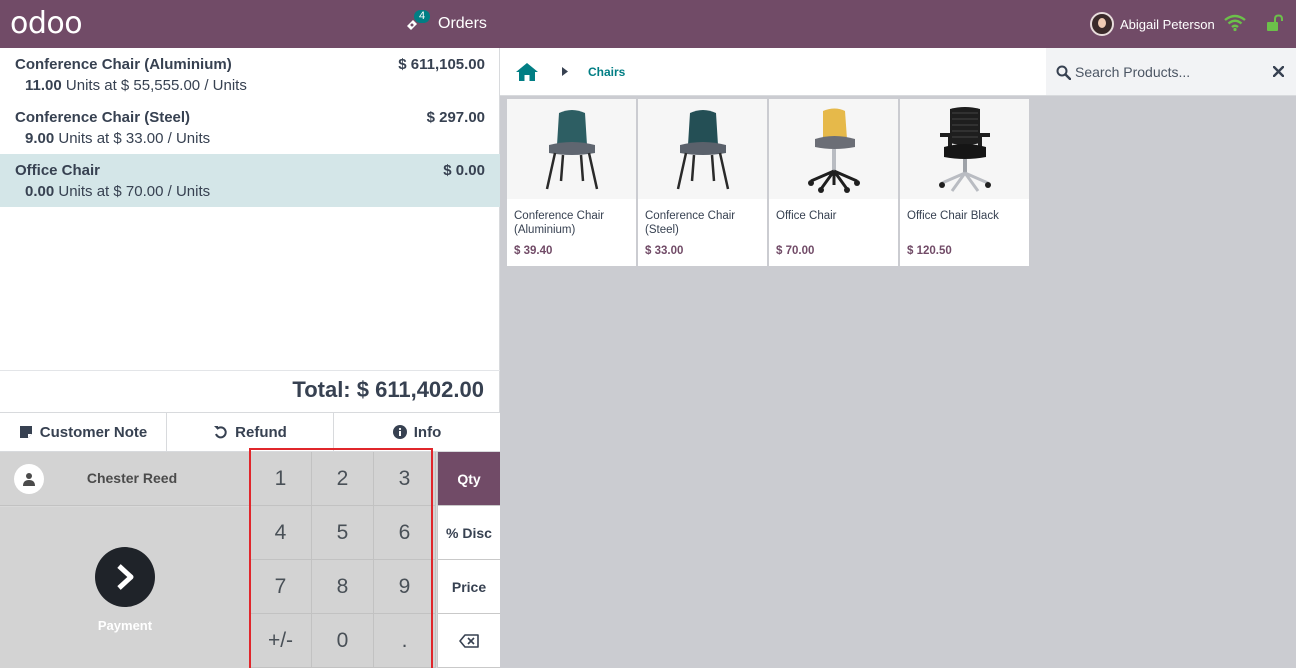 Image resolution: width=1296 pixels, height=668 pixels. What do you see at coordinates (565, 71) in the screenshot?
I see `caret-right-icon` at bounding box center [565, 71].